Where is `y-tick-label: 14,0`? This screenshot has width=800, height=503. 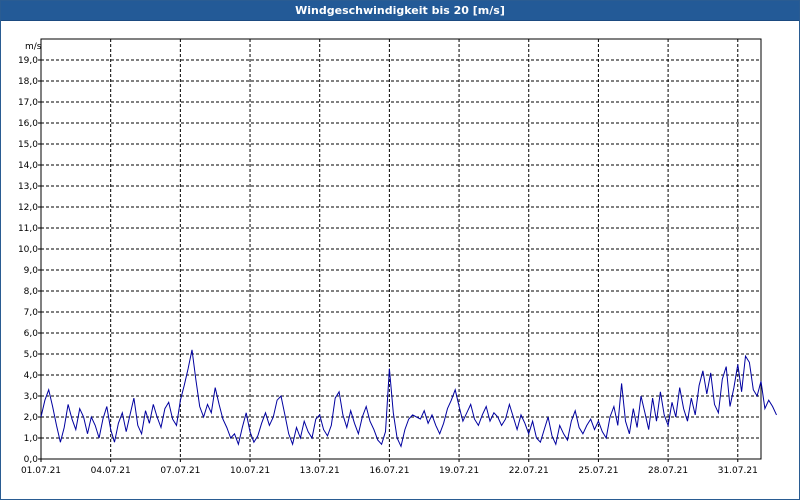
y-tick-label: 14,0 is located at coordinates (28, 166).